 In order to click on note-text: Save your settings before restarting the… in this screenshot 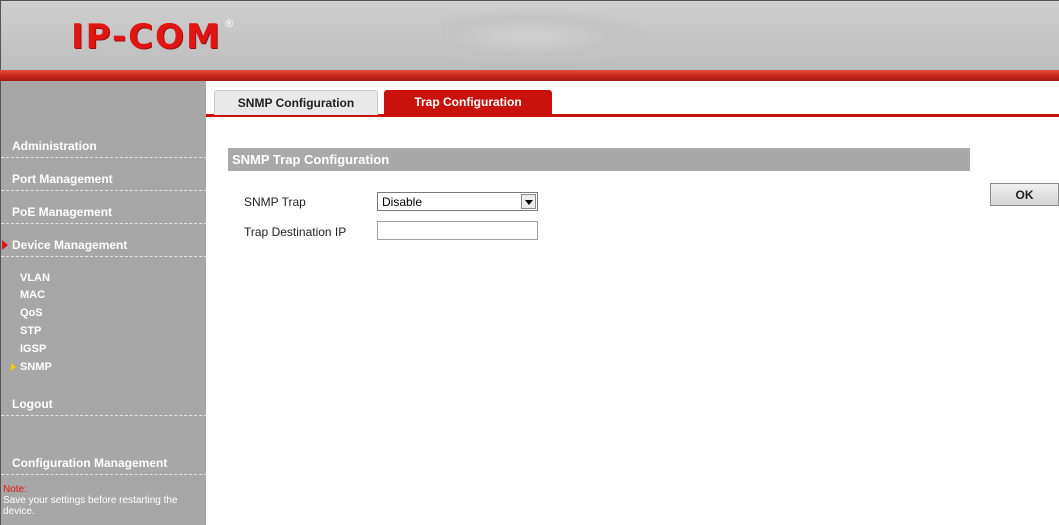, I will do `click(90, 506)`.